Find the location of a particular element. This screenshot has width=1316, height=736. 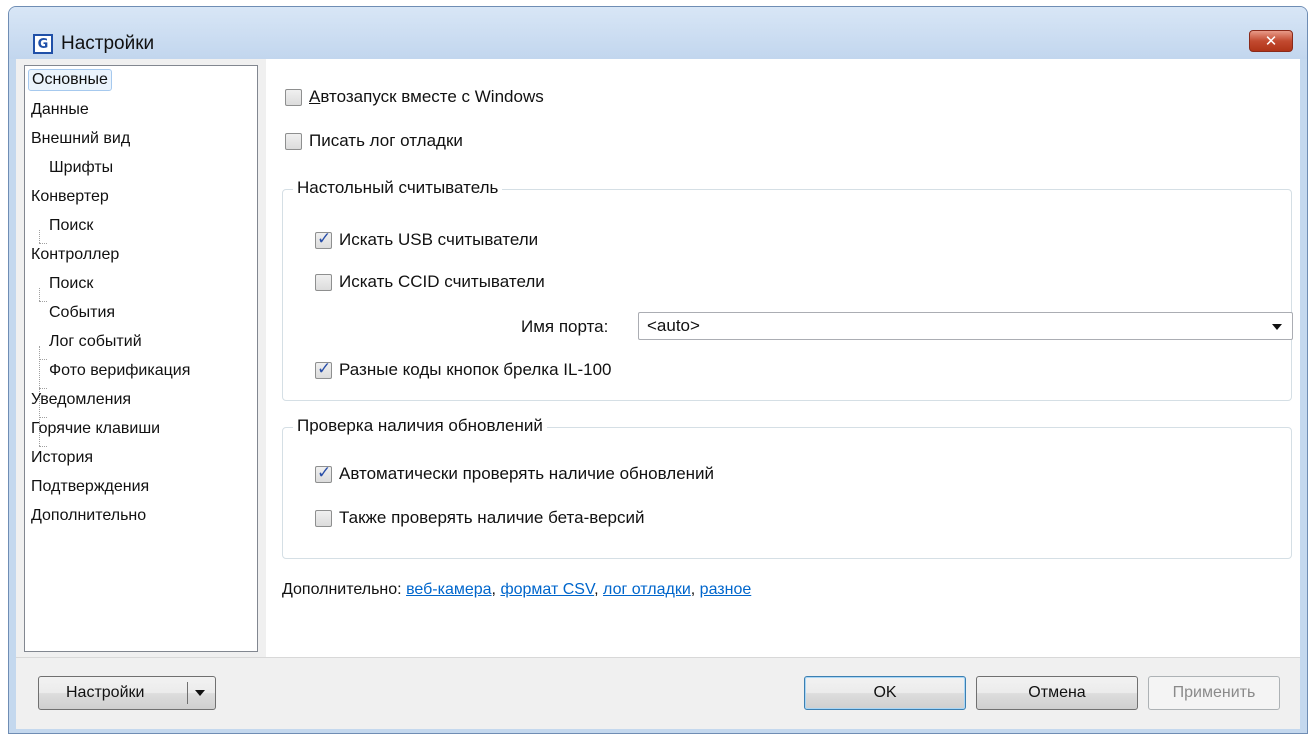

tree-item-events: События is located at coordinates (82, 313).